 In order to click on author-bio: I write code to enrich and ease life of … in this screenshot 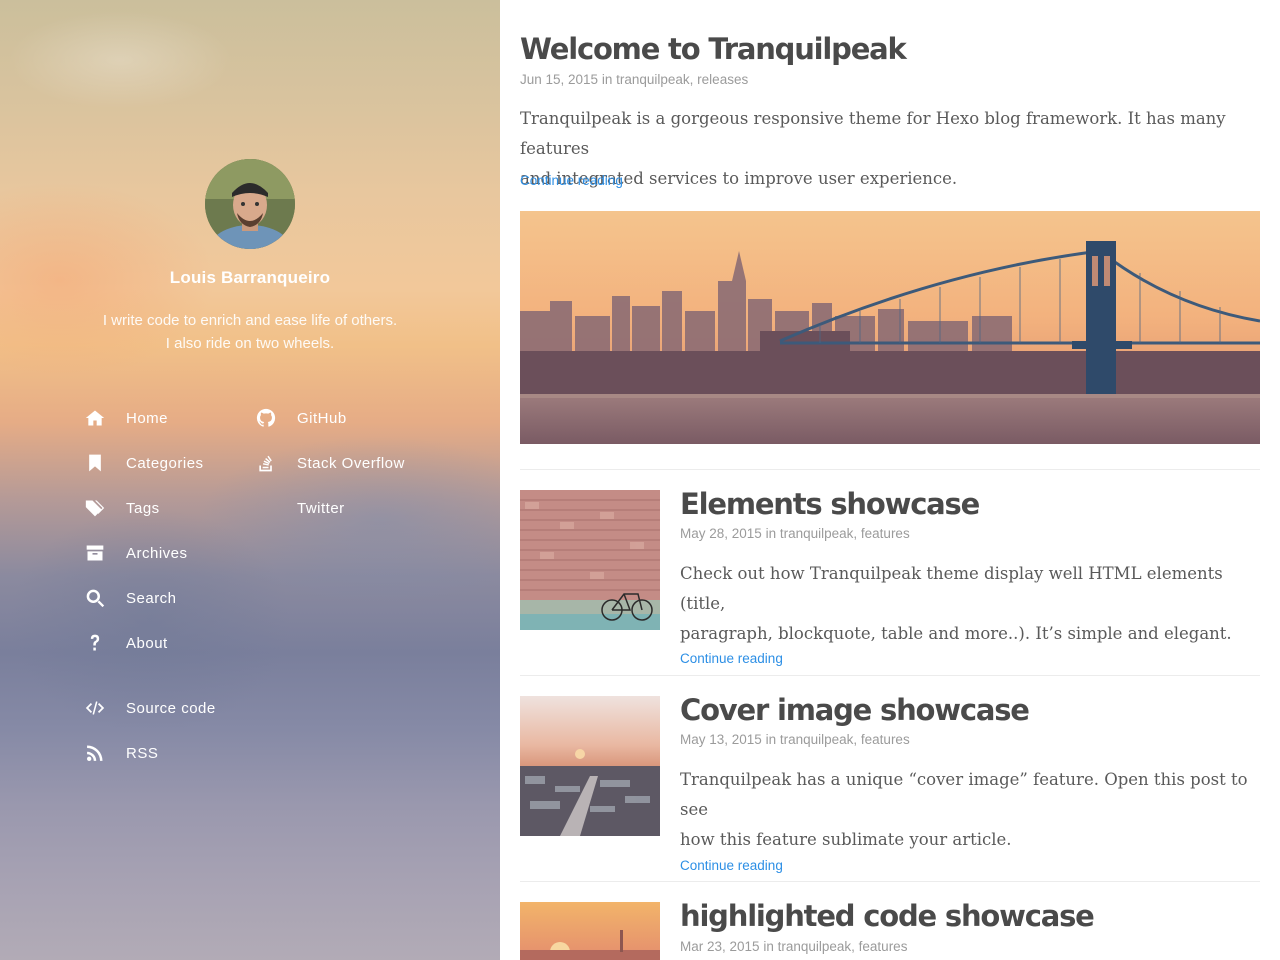, I will do `click(250, 332)`.